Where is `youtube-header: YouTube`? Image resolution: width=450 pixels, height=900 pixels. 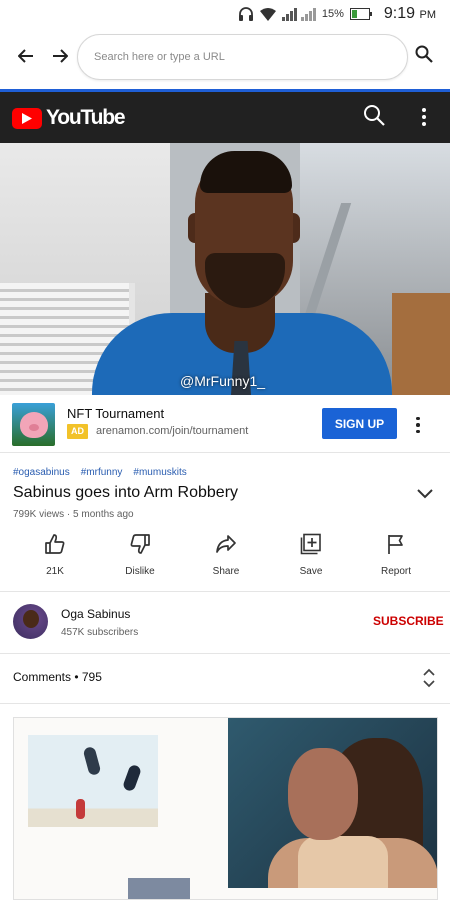 youtube-header: YouTube is located at coordinates (225, 117).